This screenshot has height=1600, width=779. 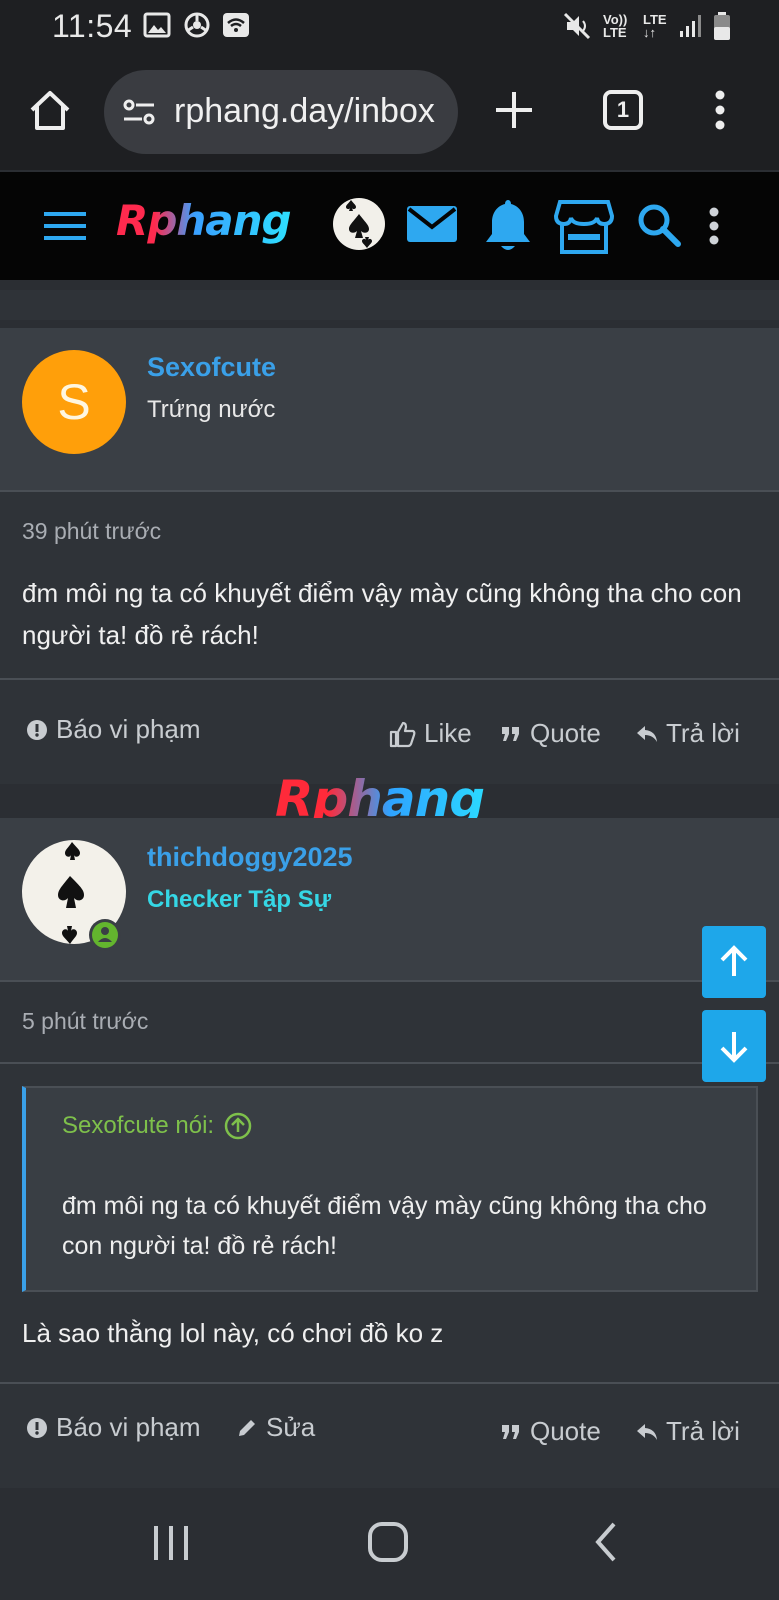 I want to click on hamburger-menu-icon, so click(x=65, y=226).